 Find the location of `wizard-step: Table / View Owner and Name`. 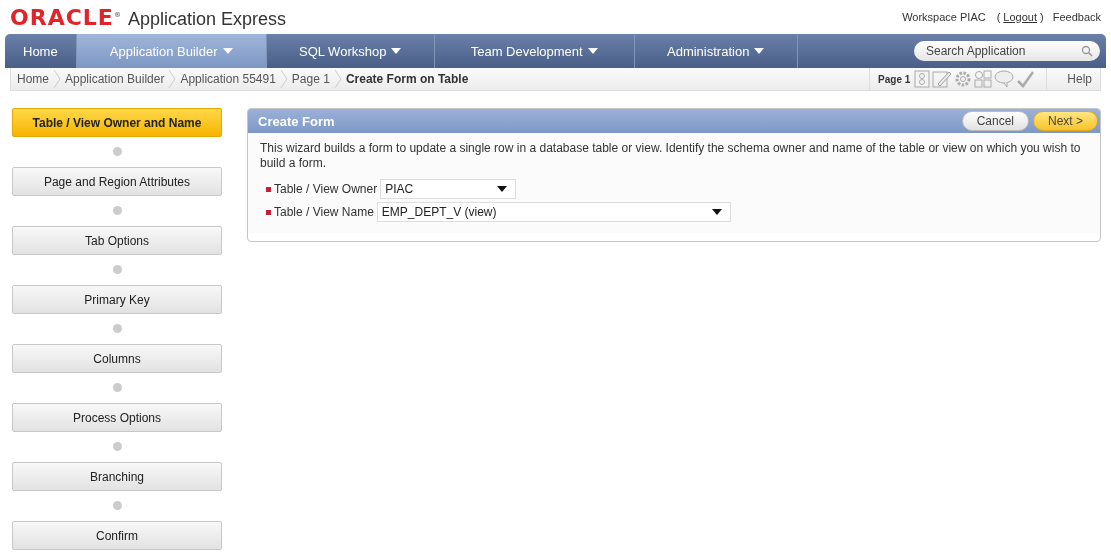

wizard-step: Table / View Owner and Name is located at coordinates (117, 122).